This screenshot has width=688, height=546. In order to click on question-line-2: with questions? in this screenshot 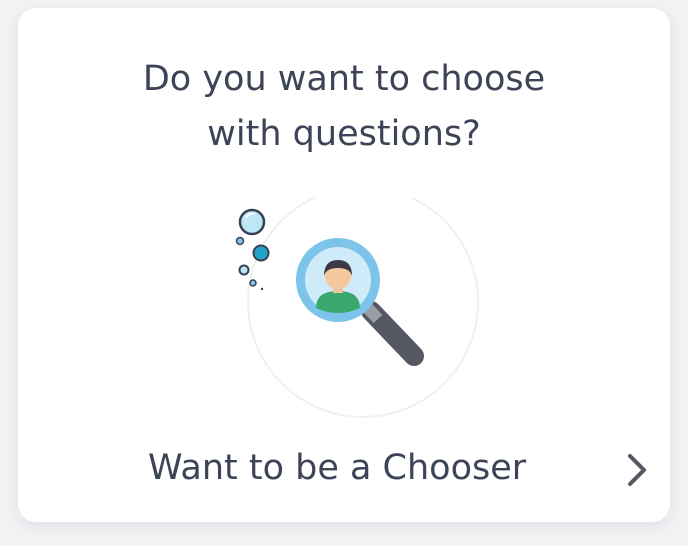, I will do `click(344, 134)`.